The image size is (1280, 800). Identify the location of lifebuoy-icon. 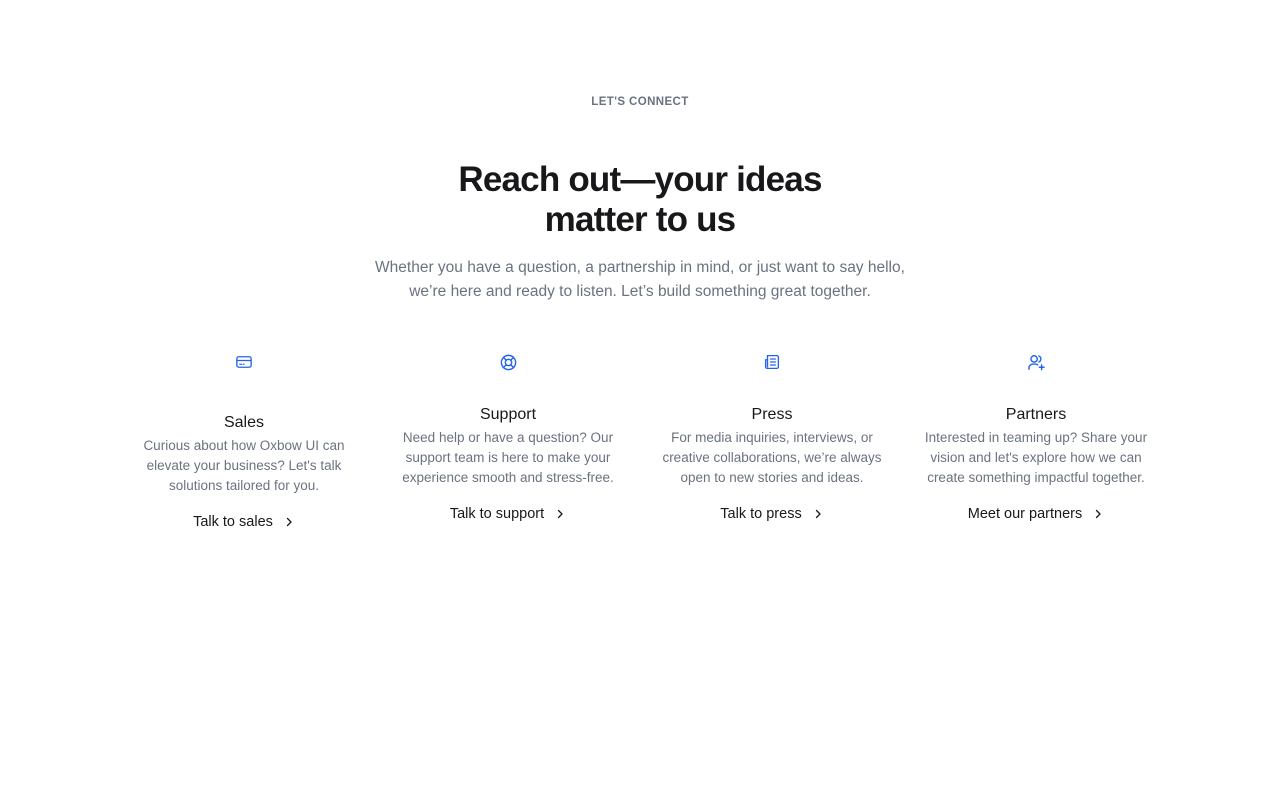
(508, 362).